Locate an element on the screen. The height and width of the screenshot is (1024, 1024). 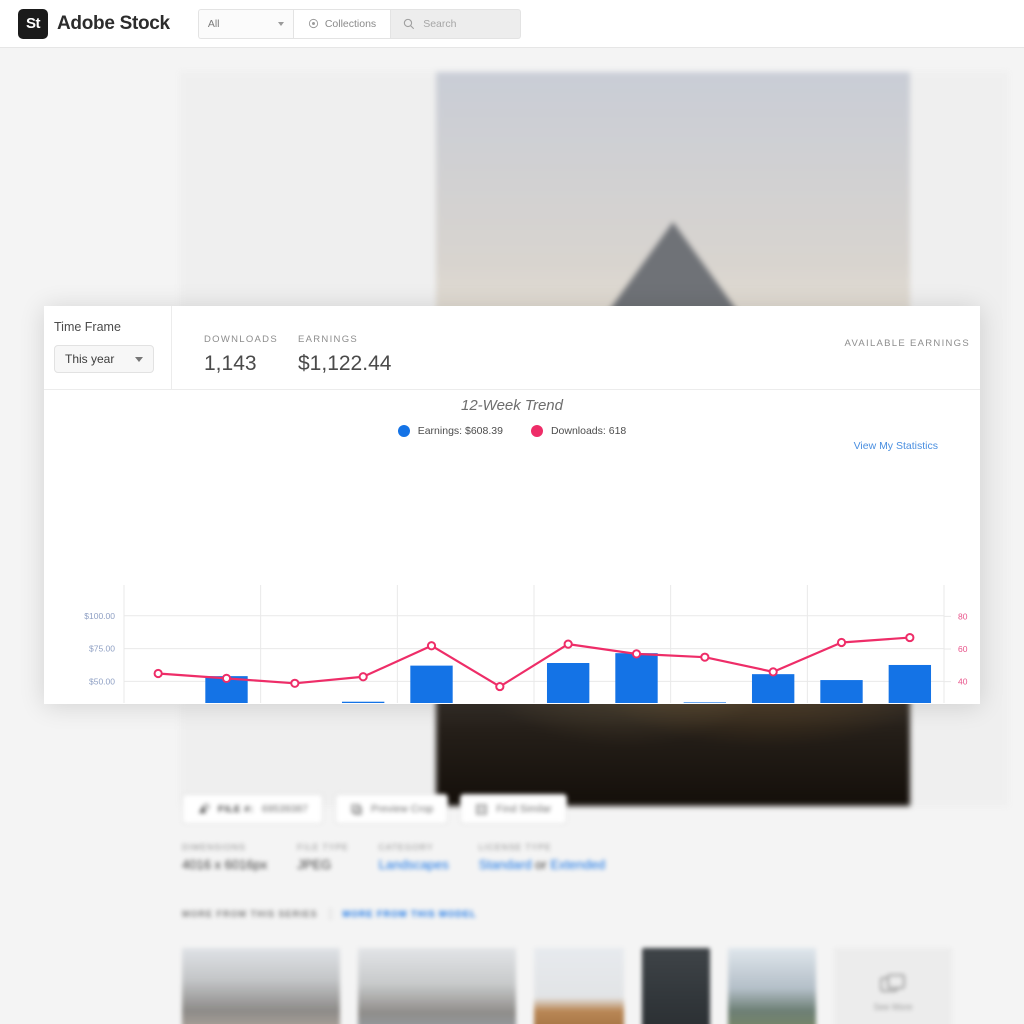
earnings-label: EARNINGS is located at coordinates (328, 339).